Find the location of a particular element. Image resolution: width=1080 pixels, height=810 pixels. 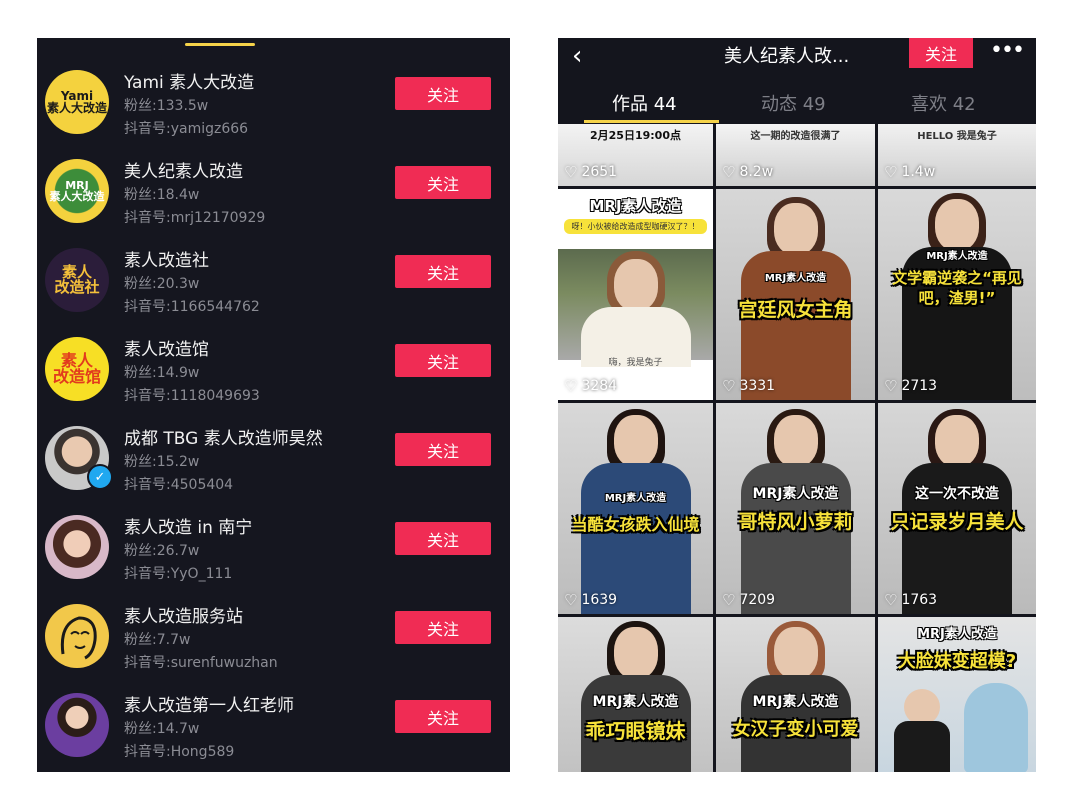

video-thumbnail: MRJ素人改造 文学霸逆袭之“再见吧，渣男!” ♡ 2713 is located at coordinates (957, 294).